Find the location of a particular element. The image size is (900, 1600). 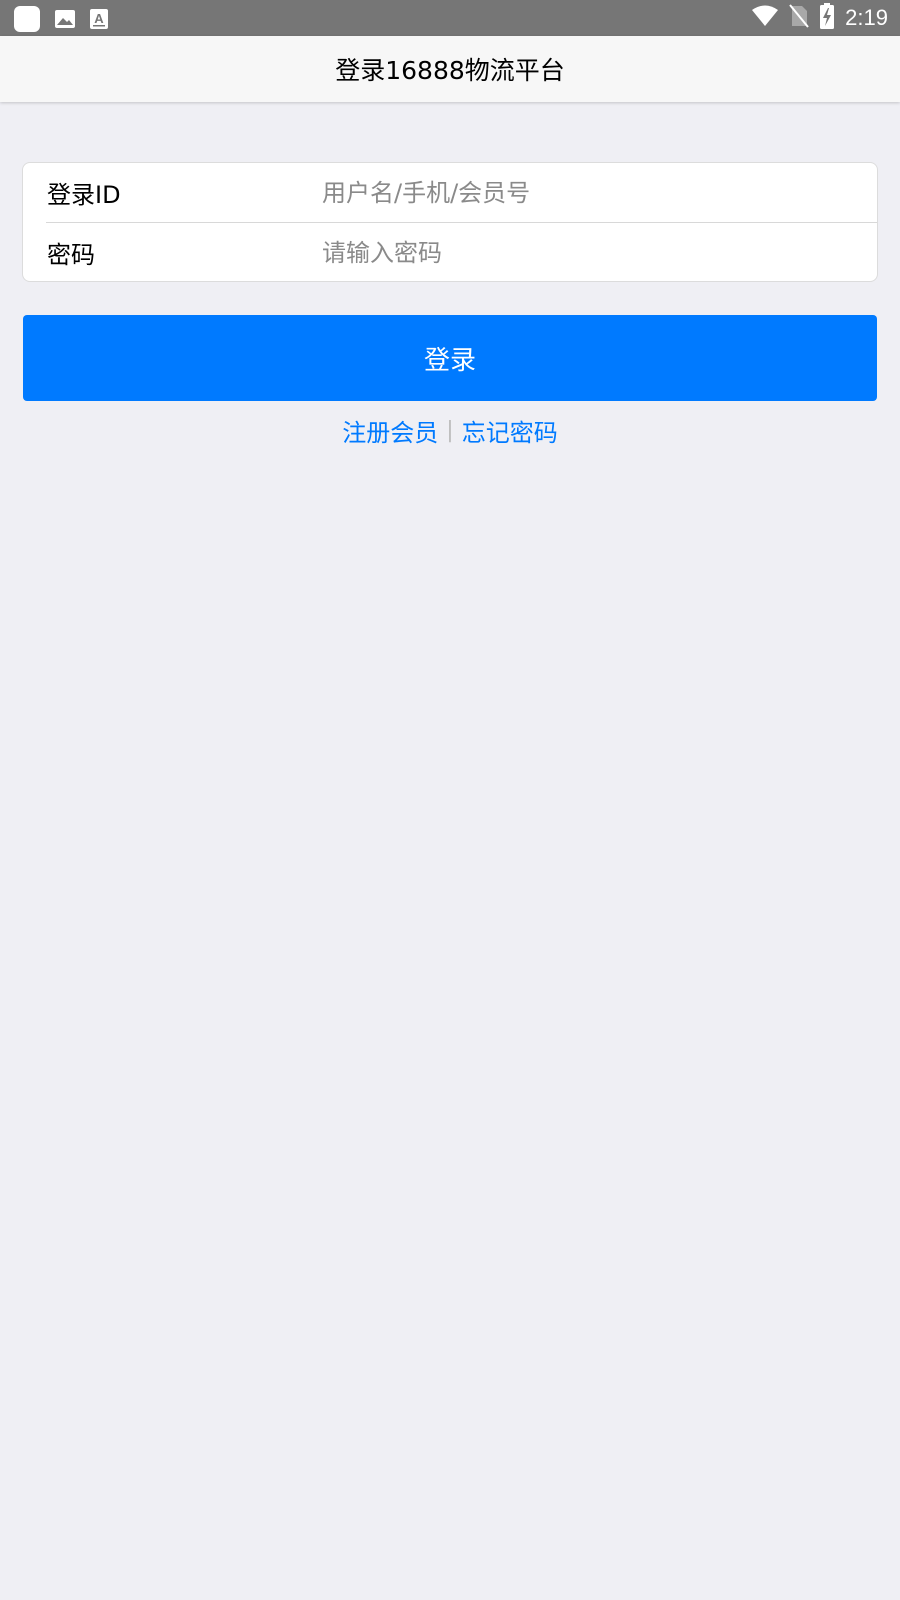

nav-bar: 登录16888物流平台 is located at coordinates (450, 69).